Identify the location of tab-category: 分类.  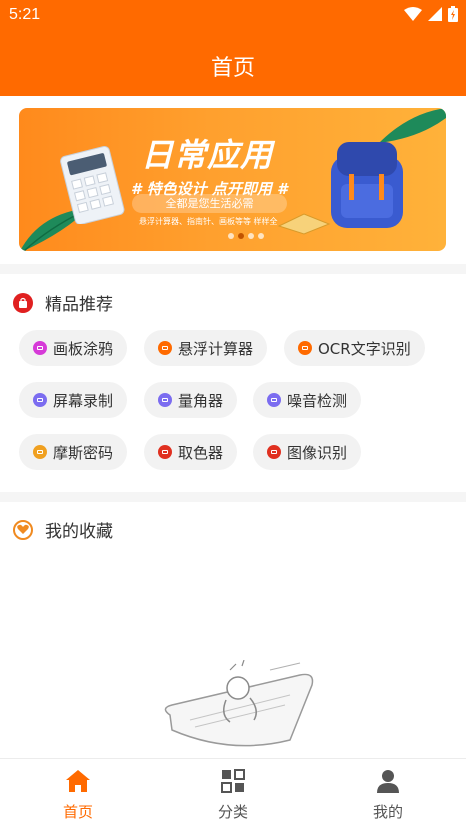
(233, 795).